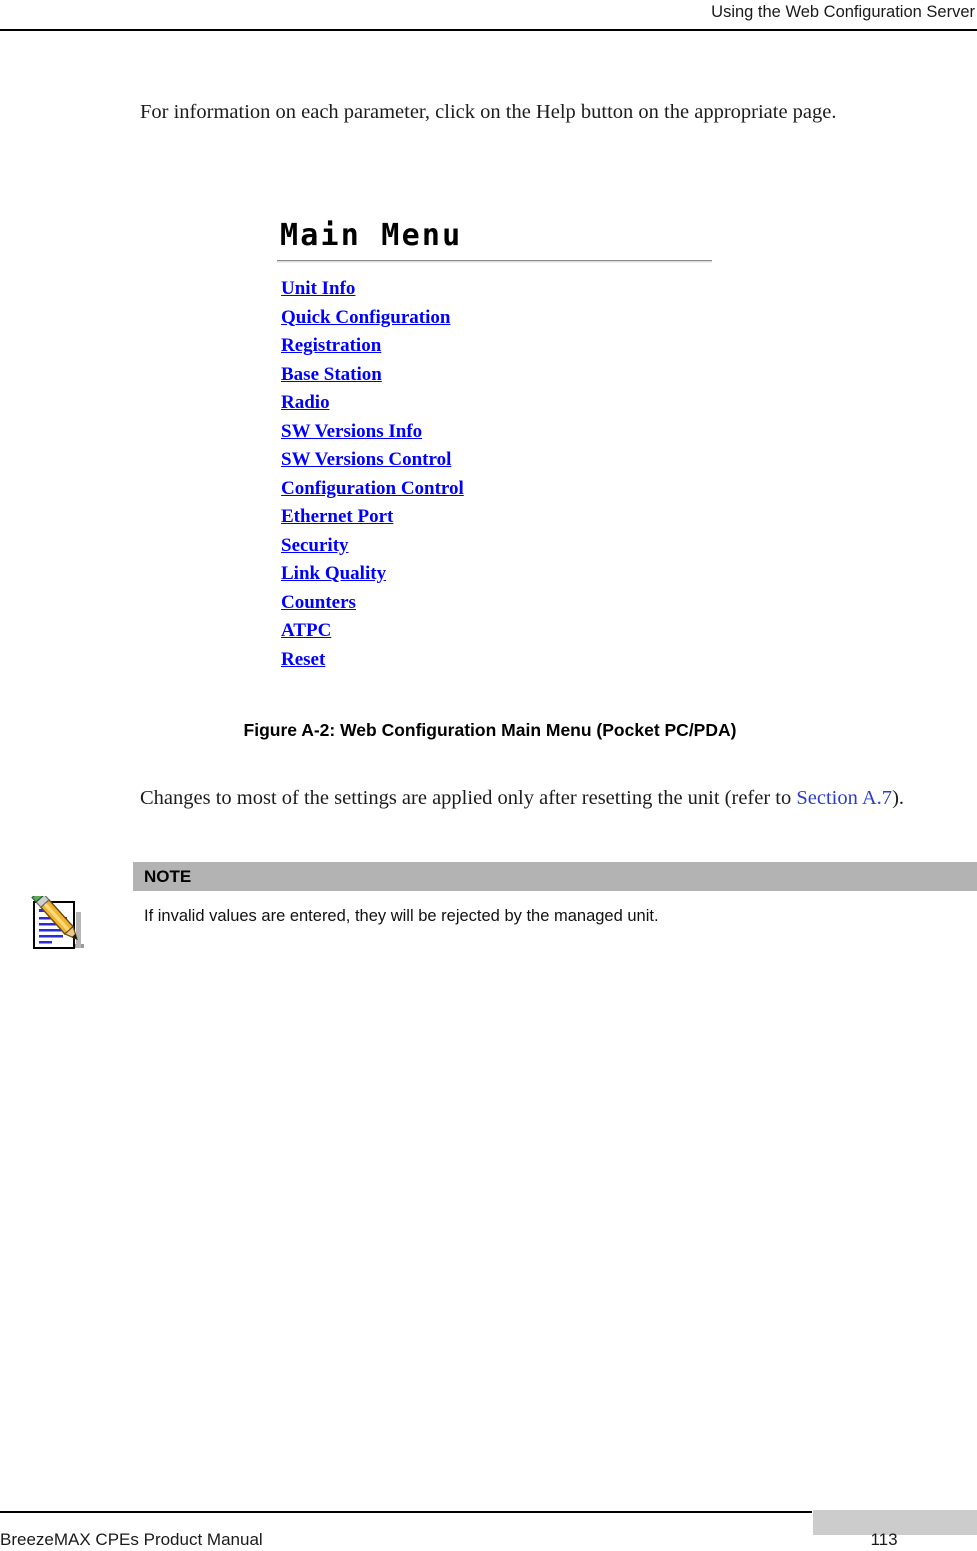  Describe the element at coordinates (168, 876) in the screenshot. I see `note-label: NOTE` at that location.